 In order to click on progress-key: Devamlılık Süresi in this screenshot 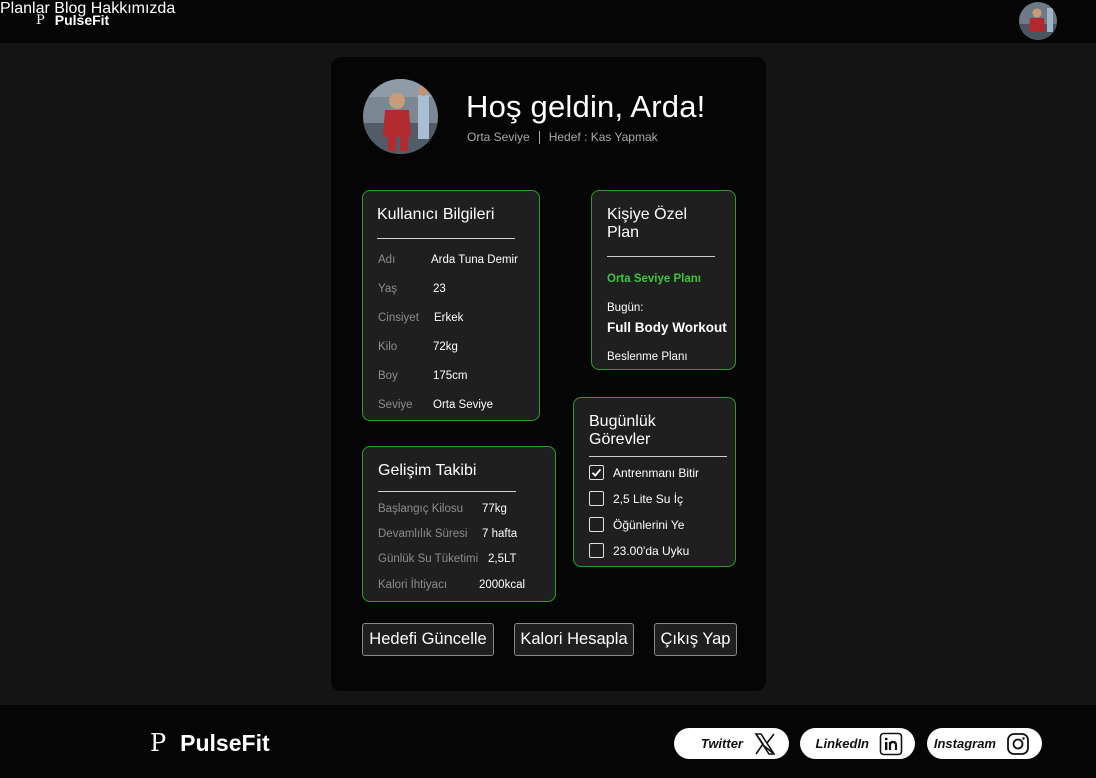, I will do `click(423, 534)`.